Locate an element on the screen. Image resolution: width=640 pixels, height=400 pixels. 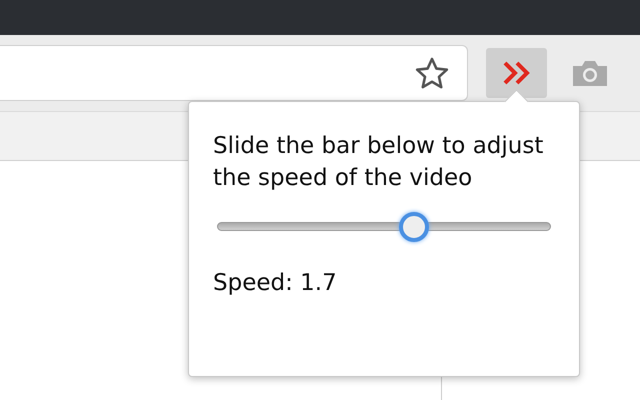
speed-label: Speed: 1.7 is located at coordinates (275, 283).